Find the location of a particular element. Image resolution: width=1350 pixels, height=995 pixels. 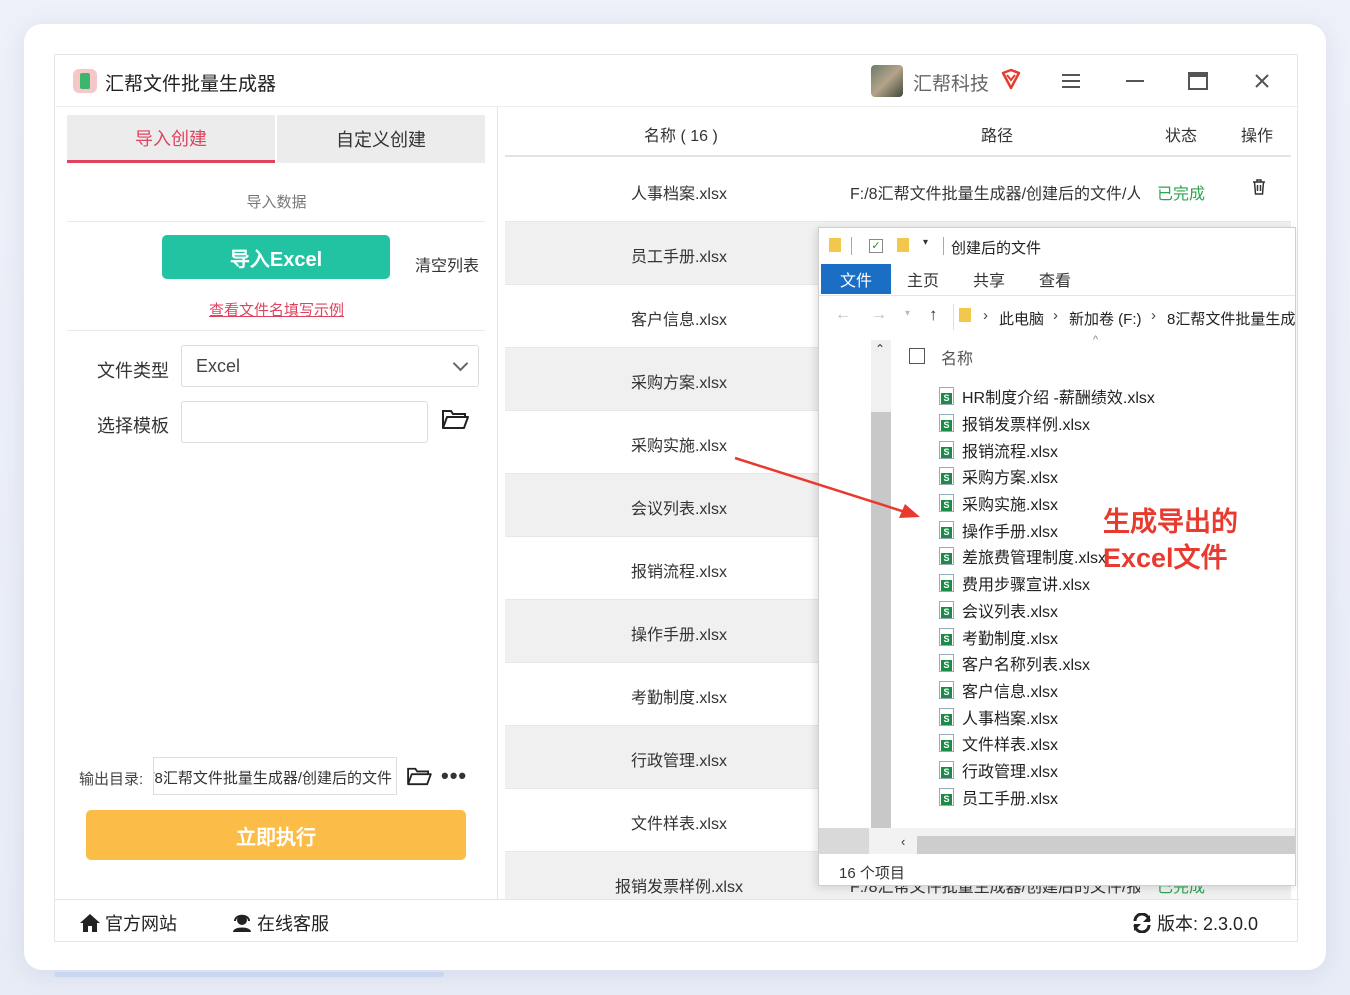

maximize-icon is located at coordinates (1198, 81).